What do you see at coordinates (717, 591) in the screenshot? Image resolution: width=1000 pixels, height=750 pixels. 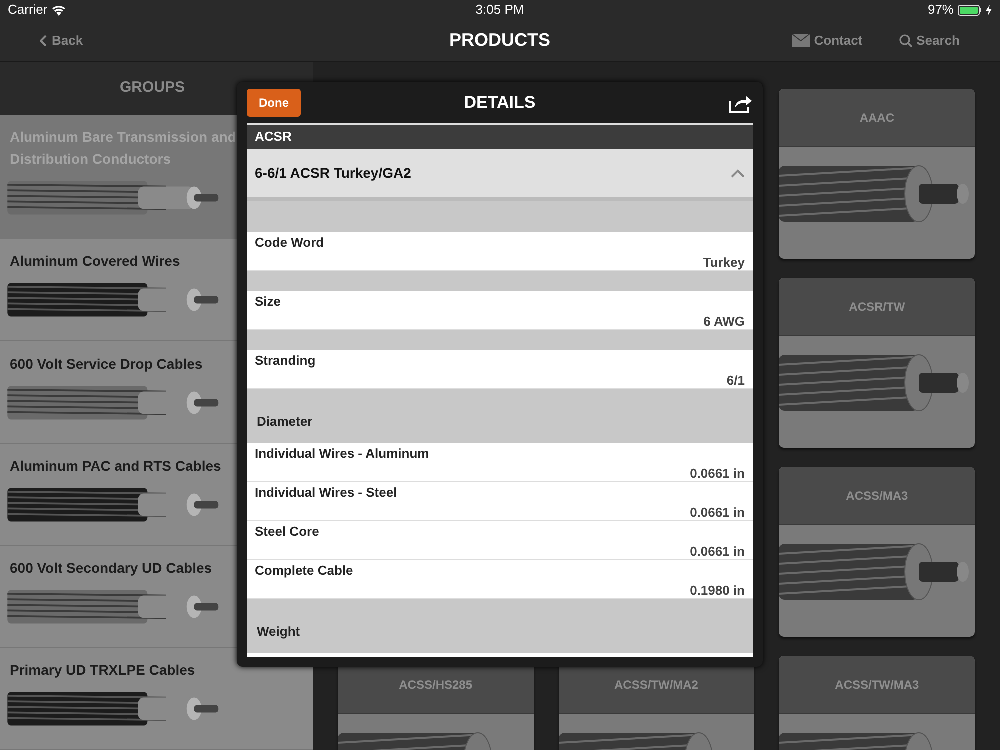 I see `field-value: 0.1980 in` at bounding box center [717, 591].